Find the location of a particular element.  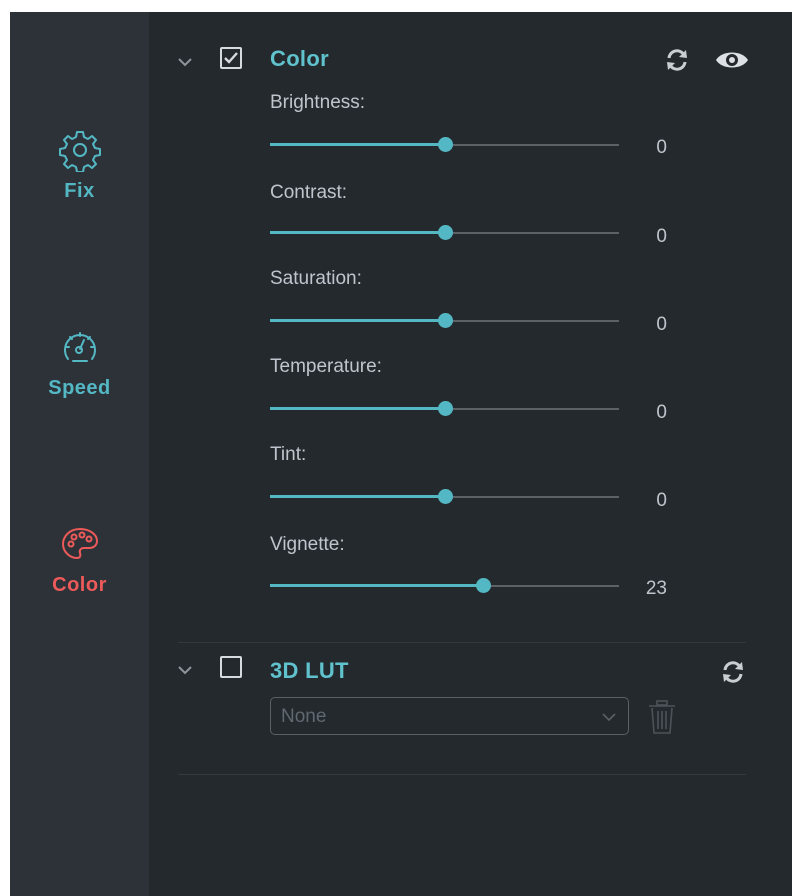

sidebar-item-fix: Fix is located at coordinates (79, 183).